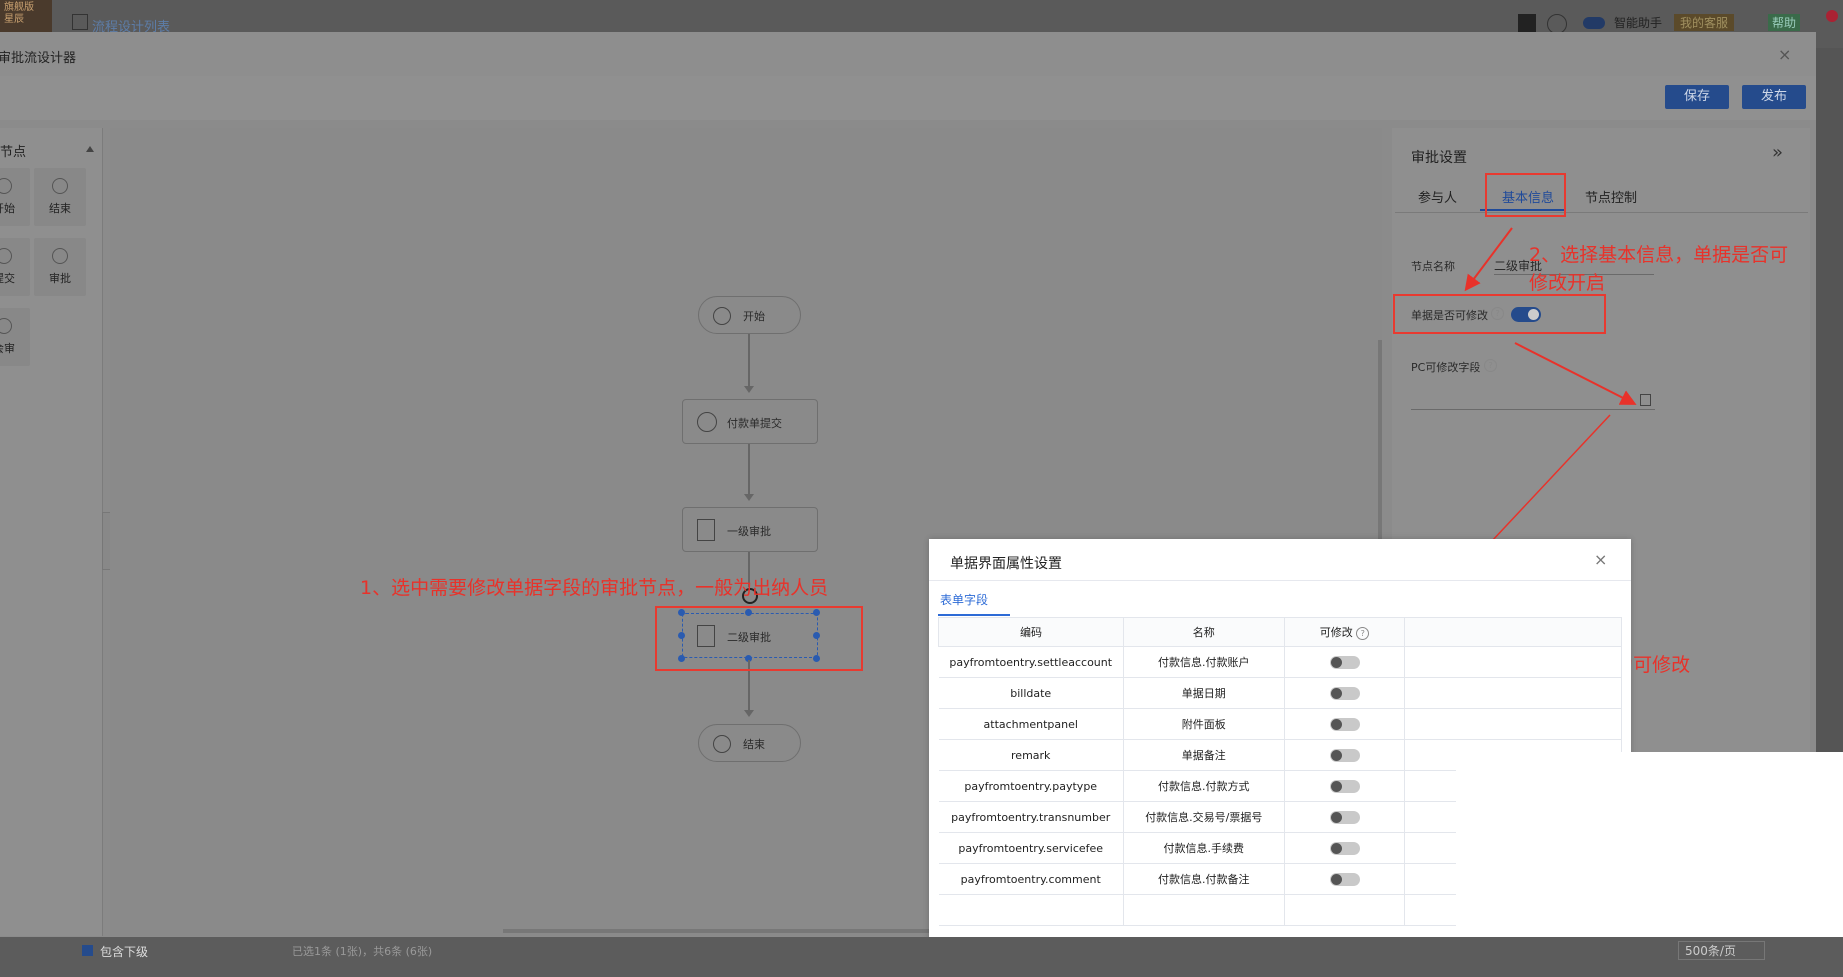 Image resolution: width=1843 pixels, height=977 pixels. Describe the element at coordinates (1203, 632) in the screenshot. I see `column-header-name: 名称` at that location.